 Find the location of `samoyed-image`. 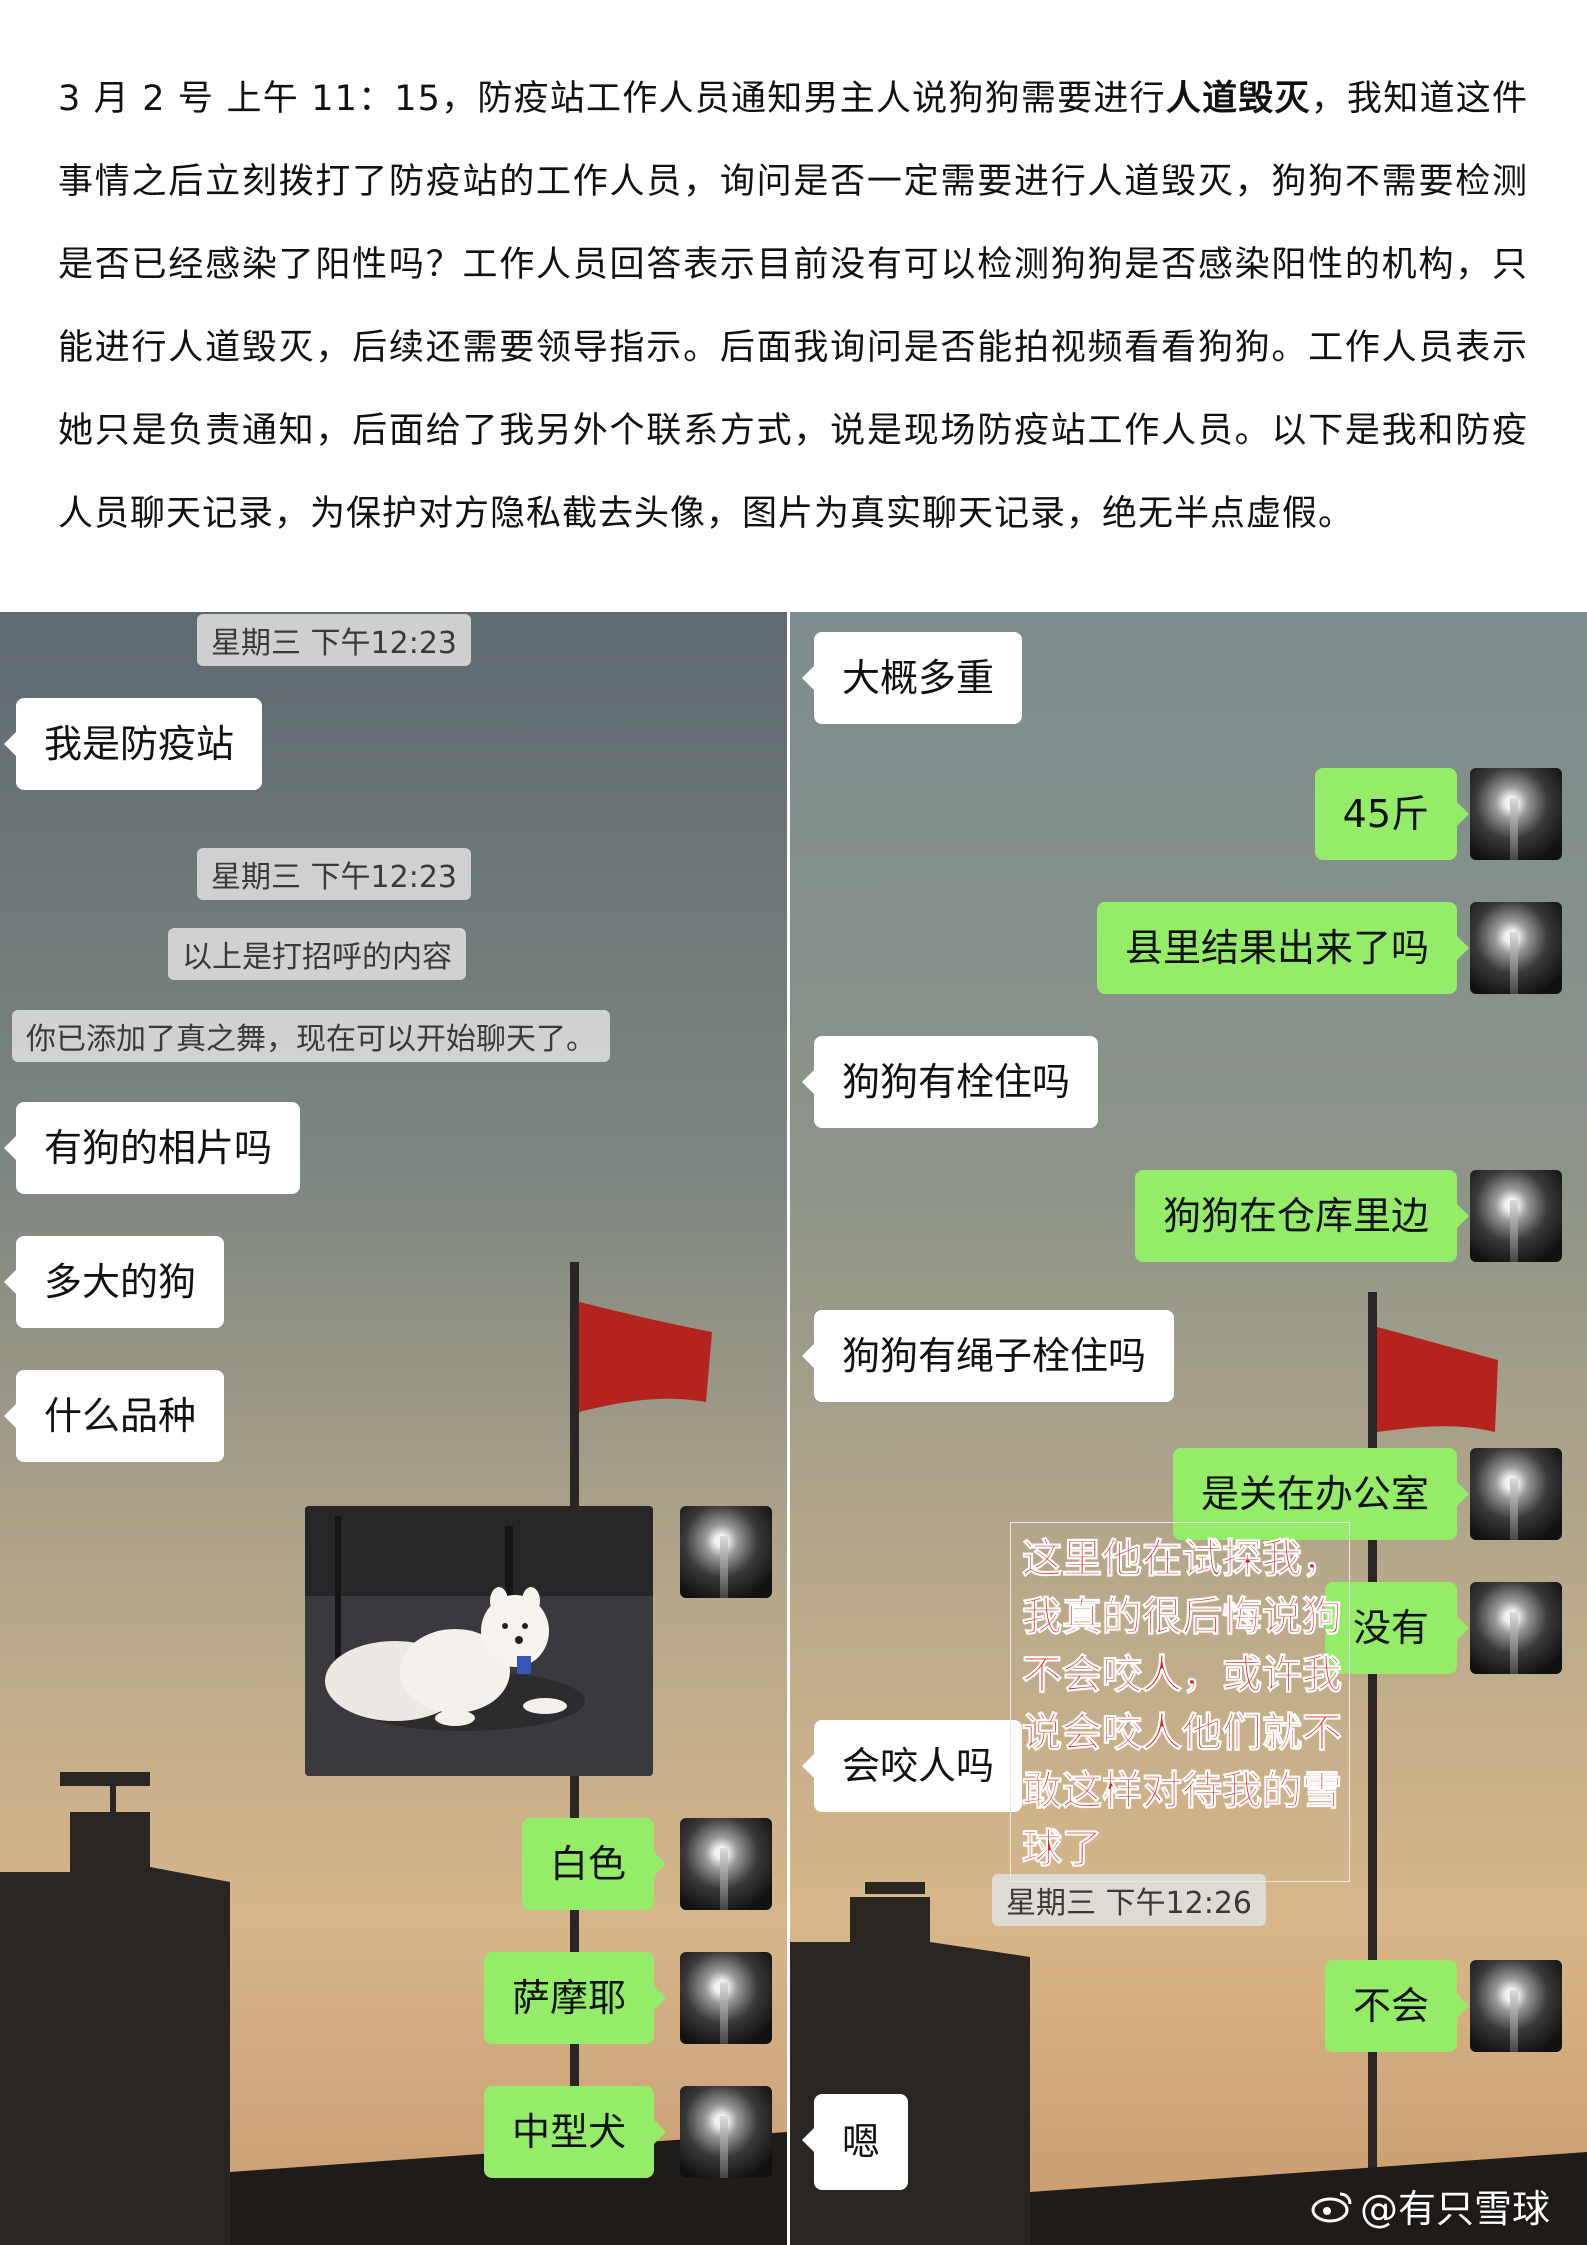

samoyed-image is located at coordinates (479, 1641).